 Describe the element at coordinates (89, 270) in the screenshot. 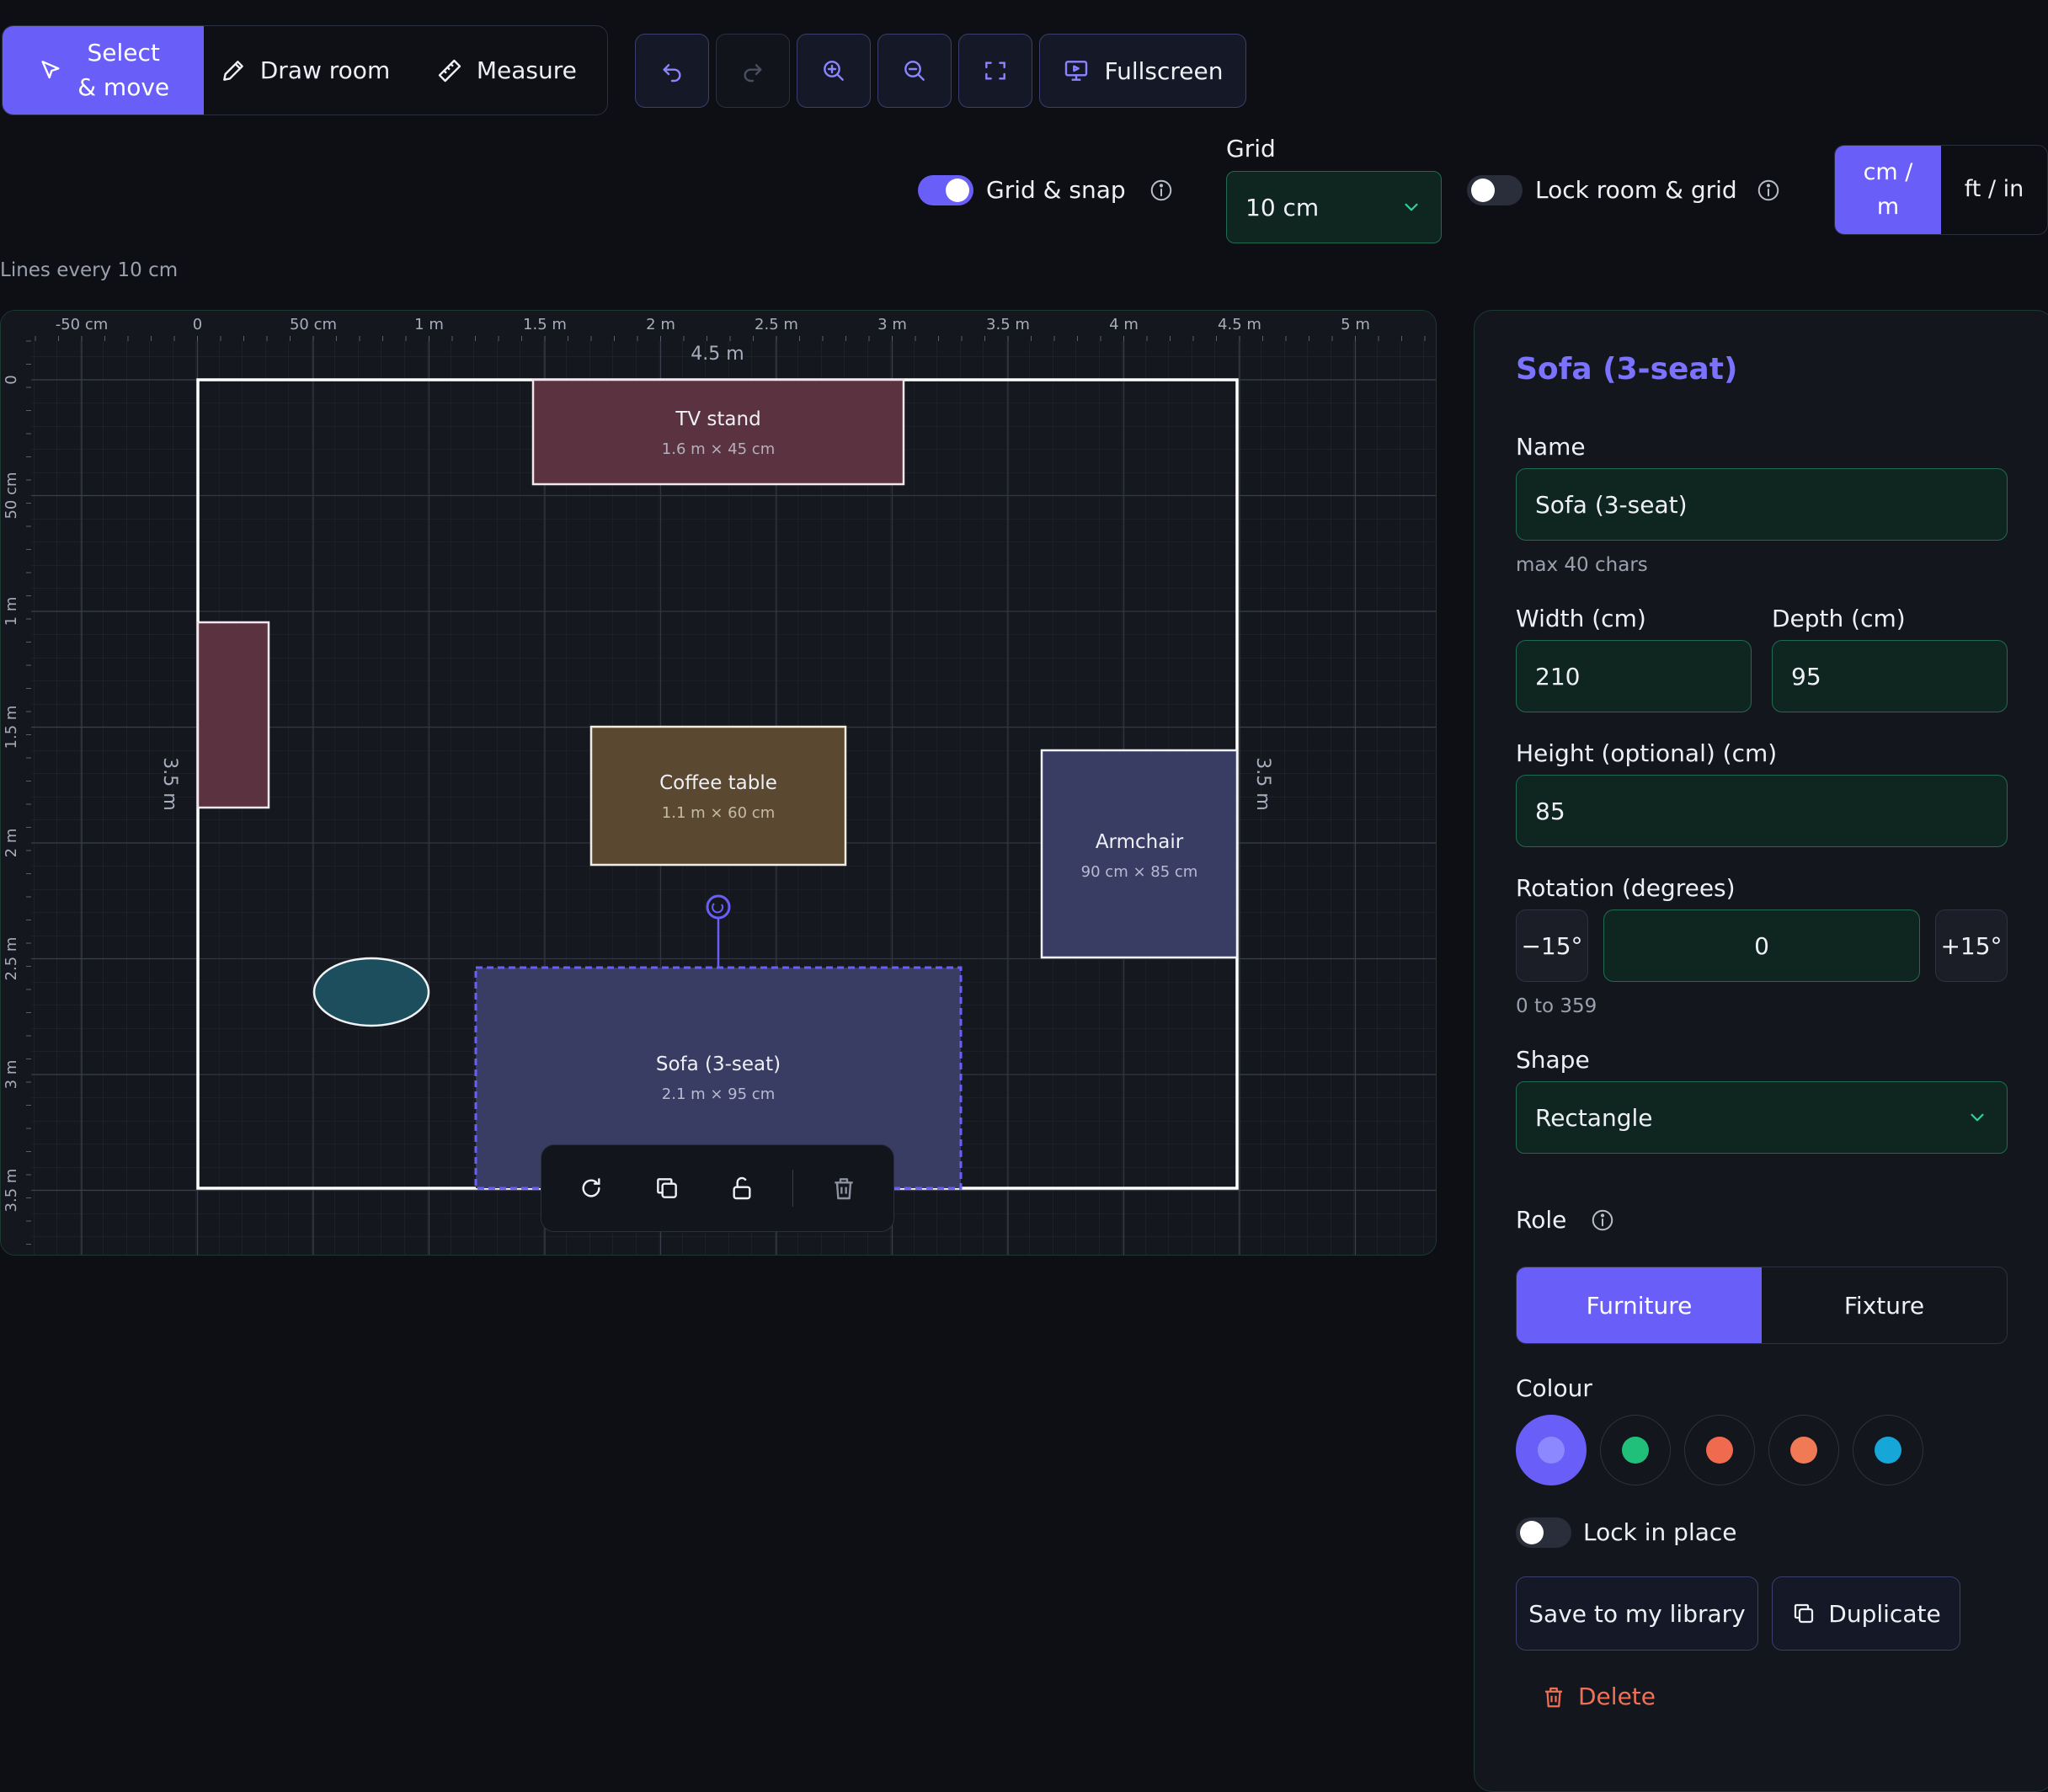

I see `grid-hint: Lines every 10 cm` at that location.